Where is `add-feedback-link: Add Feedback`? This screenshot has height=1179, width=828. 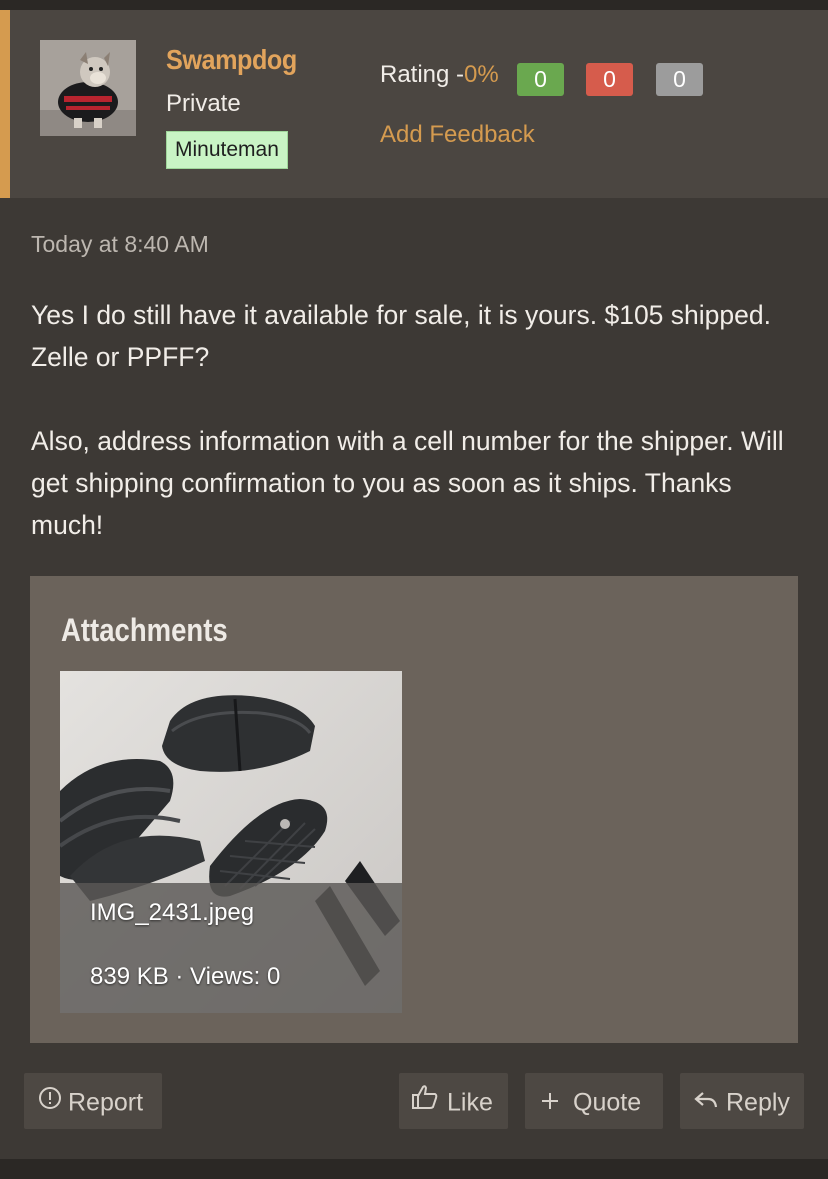 add-feedback-link: Add Feedback is located at coordinates (457, 135).